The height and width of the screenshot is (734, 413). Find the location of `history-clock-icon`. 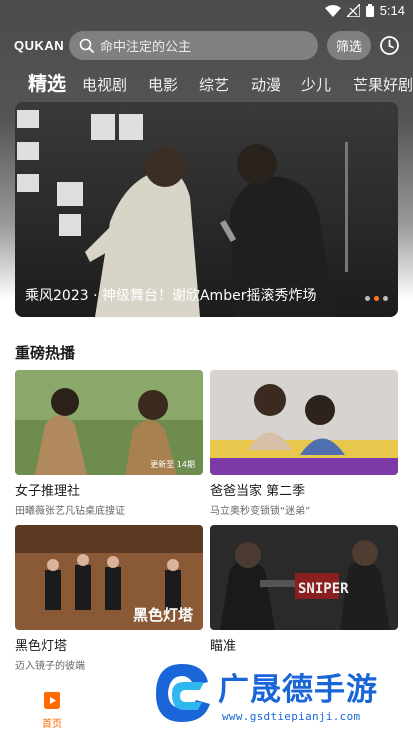

history-clock-icon is located at coordinates (389, 45).